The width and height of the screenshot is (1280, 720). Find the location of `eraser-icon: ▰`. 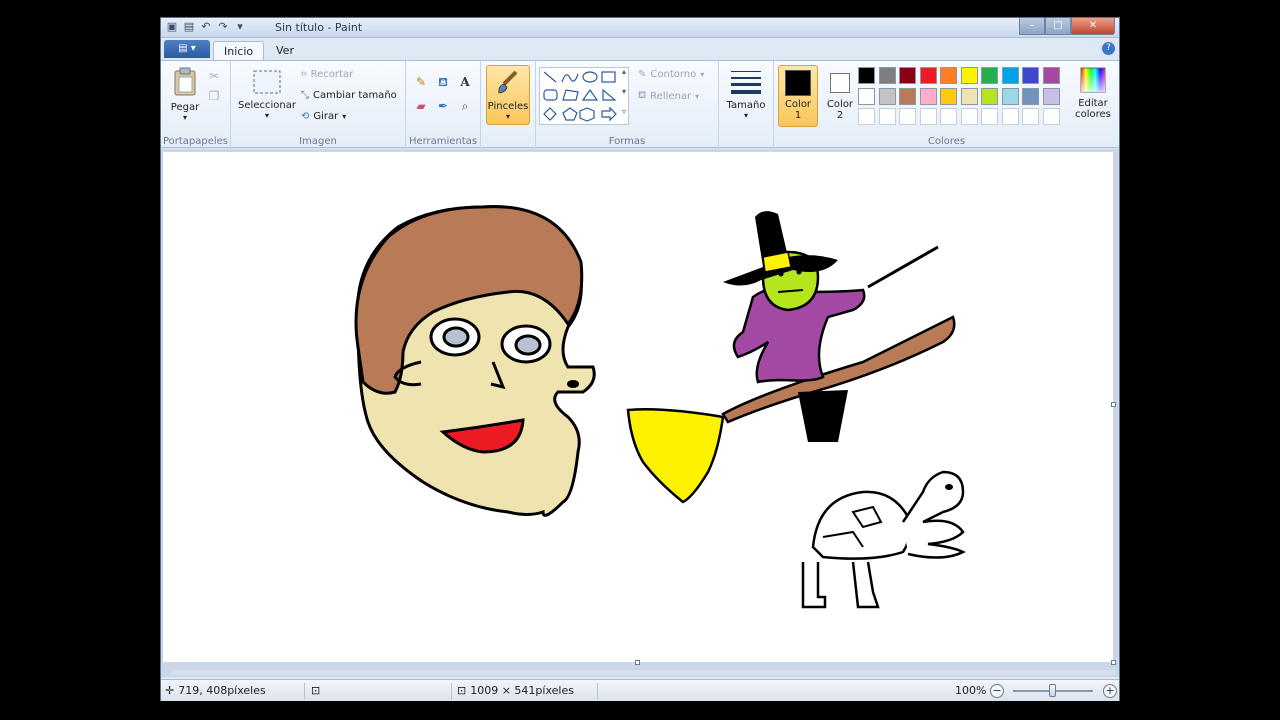

eraser-icon: ▰ is located at coordinates (421, 106).